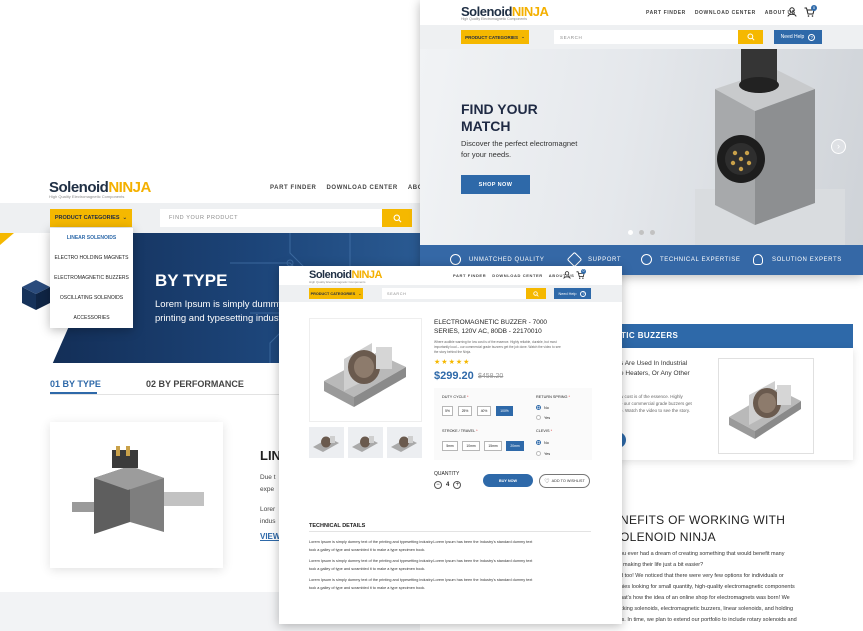 The image size is (863, 631). I want to click on feature-solution: SOLUTION EXPERTS, so click(807, 260).